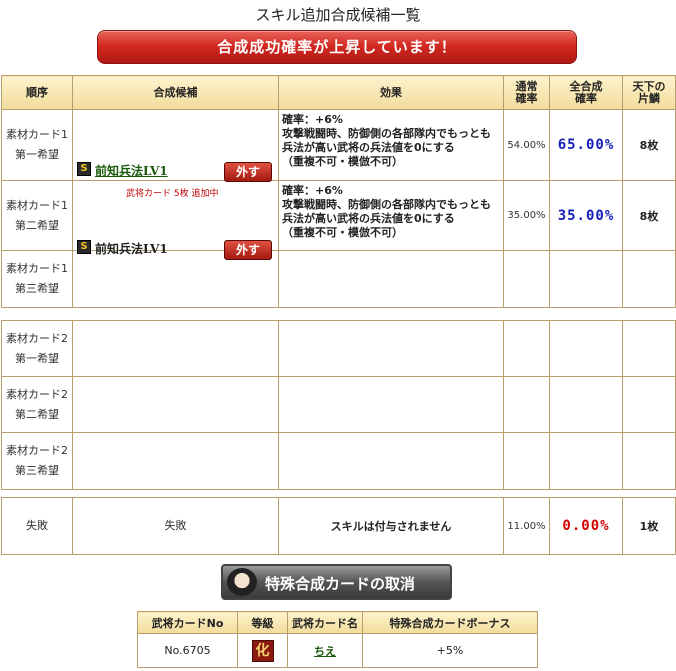 Image resolution: width=676 pixels, height=671 pixels. Describe the element at coordinates (586, 279) in the screenshot. I see `total-rate` at that location.